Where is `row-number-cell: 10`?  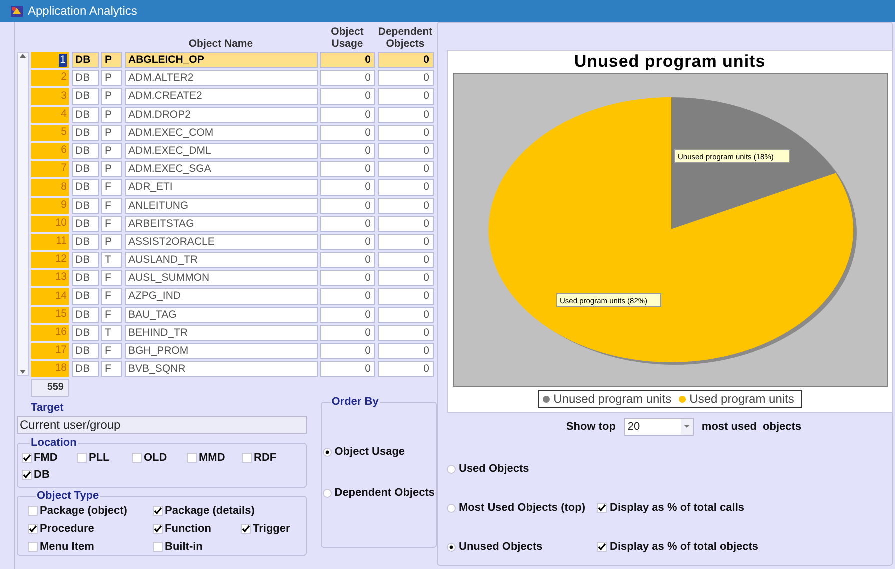
row-number-cell: 10 is located at coordinates (50, 224).